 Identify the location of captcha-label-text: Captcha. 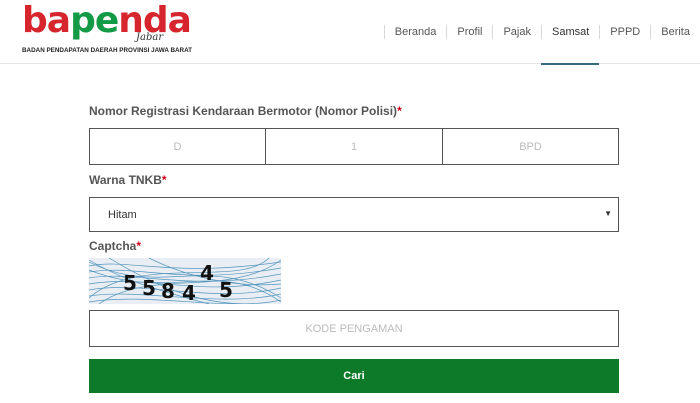
(113, 246).